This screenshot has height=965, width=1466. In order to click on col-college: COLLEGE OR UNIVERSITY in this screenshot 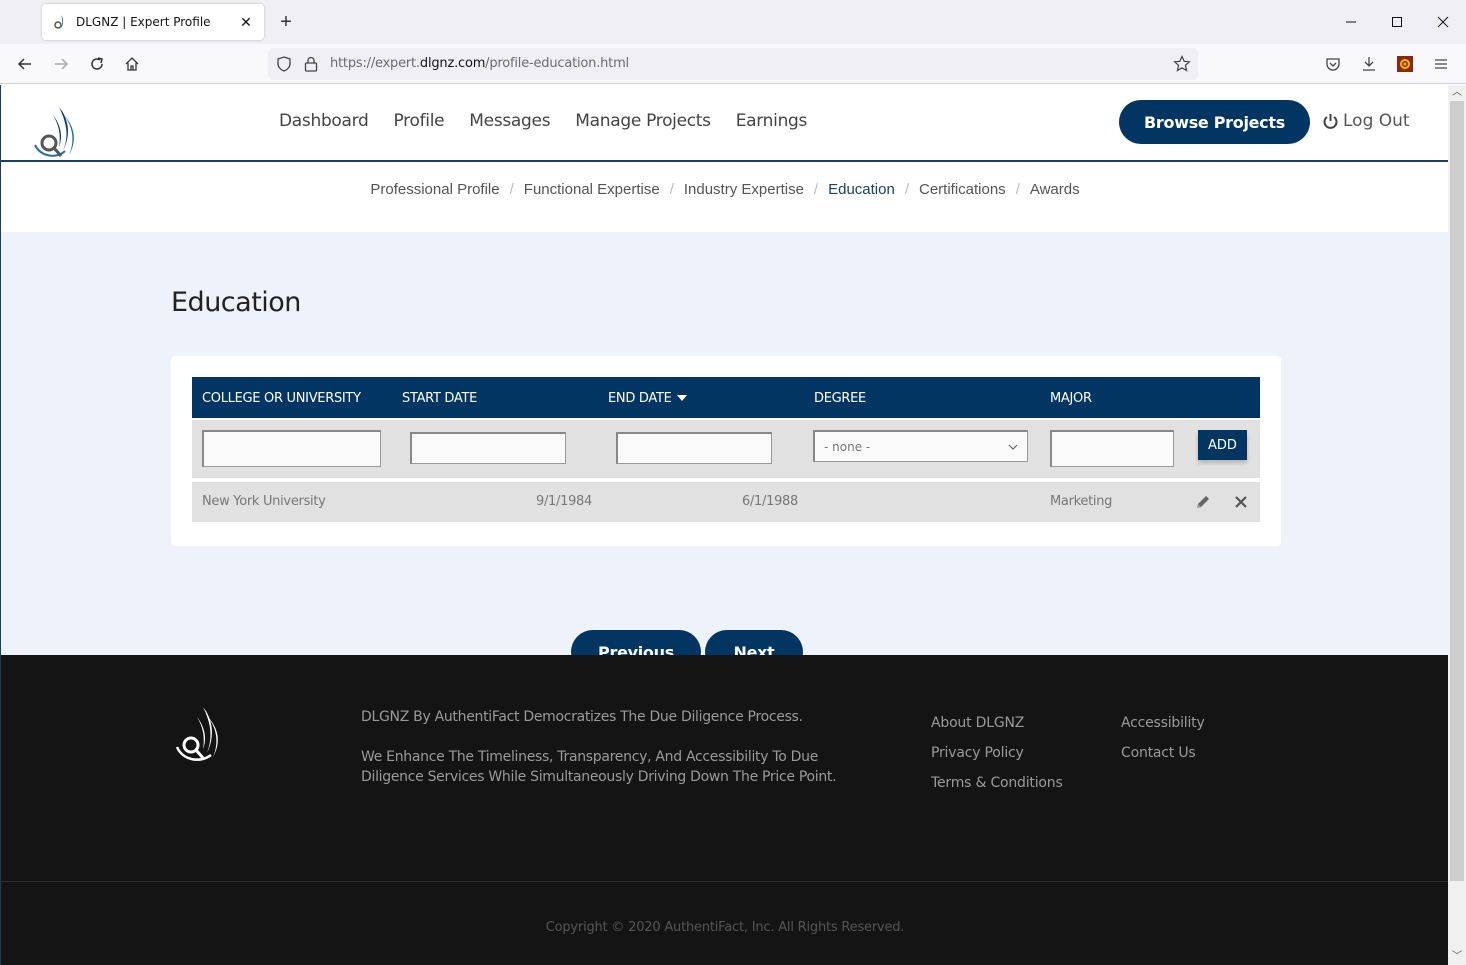, I will do `click(281, 398)`.